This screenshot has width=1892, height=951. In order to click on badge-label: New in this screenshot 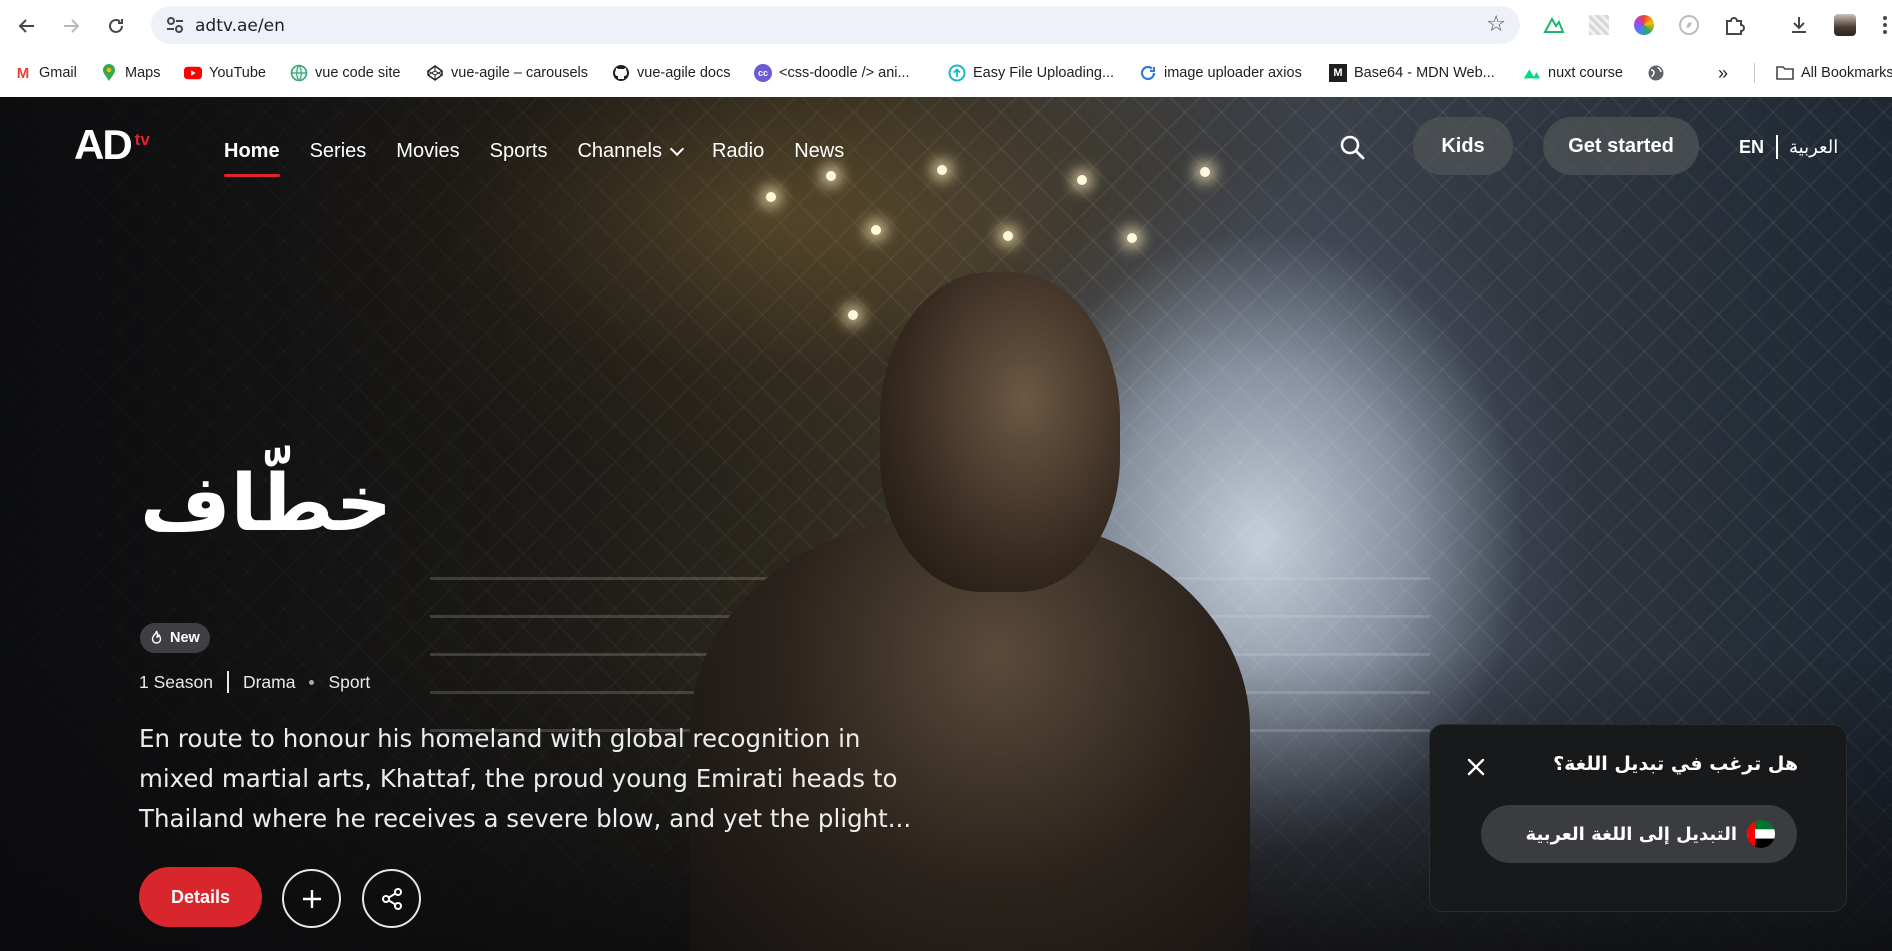, I will do `click(185, 638)`.